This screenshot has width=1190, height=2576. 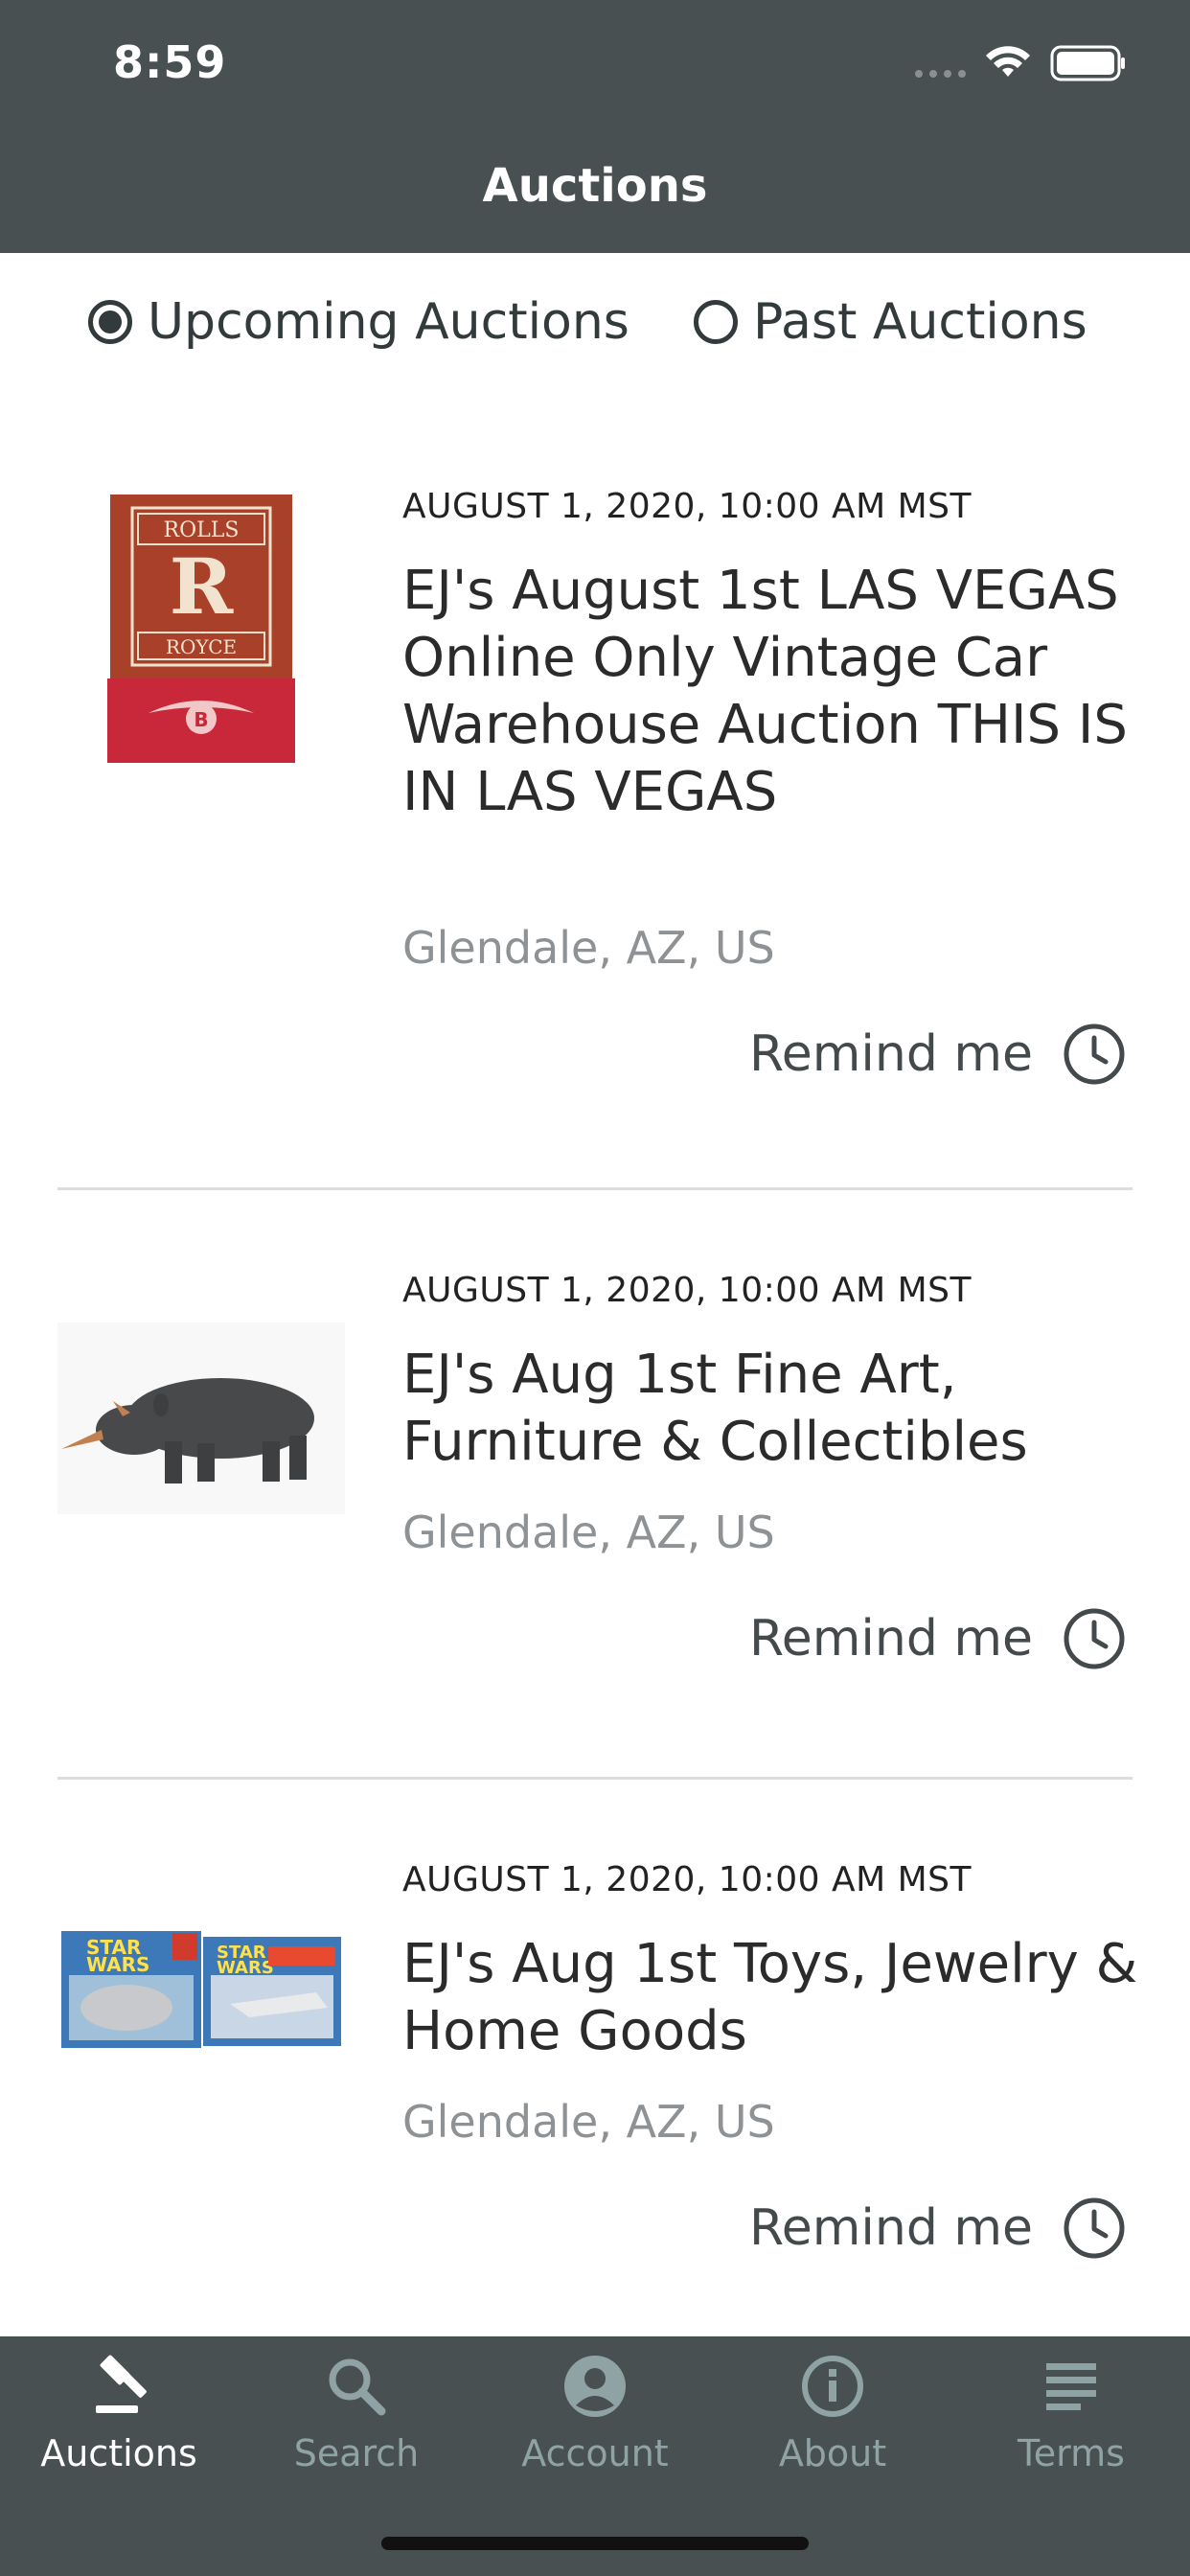 What do you see at coordinates (595, 126) in the screenshot?
I see `top-header: 8:59 Auctions` at bounding box center [595, 126].